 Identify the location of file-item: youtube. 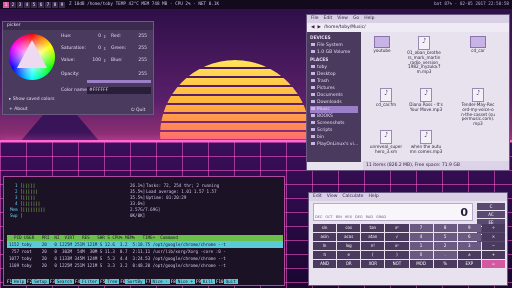
(382, 45).